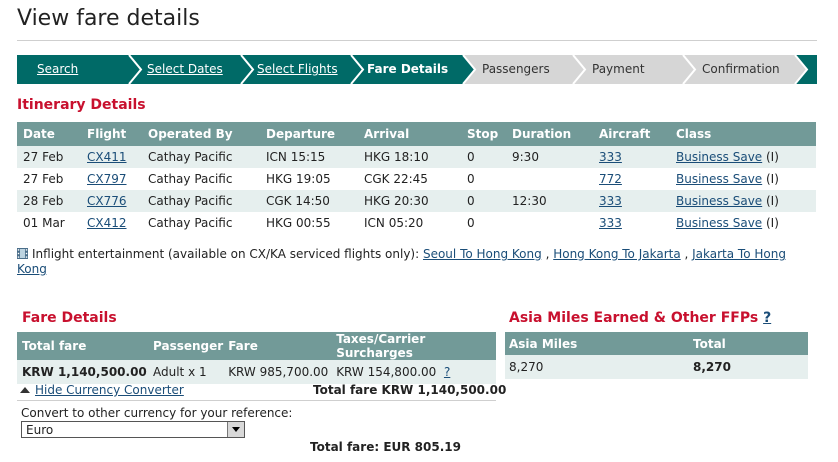 This screenshot has width=838, height=462. I want to click on ife-route-link: Seoul To Hong Kong, so click(482, 254).